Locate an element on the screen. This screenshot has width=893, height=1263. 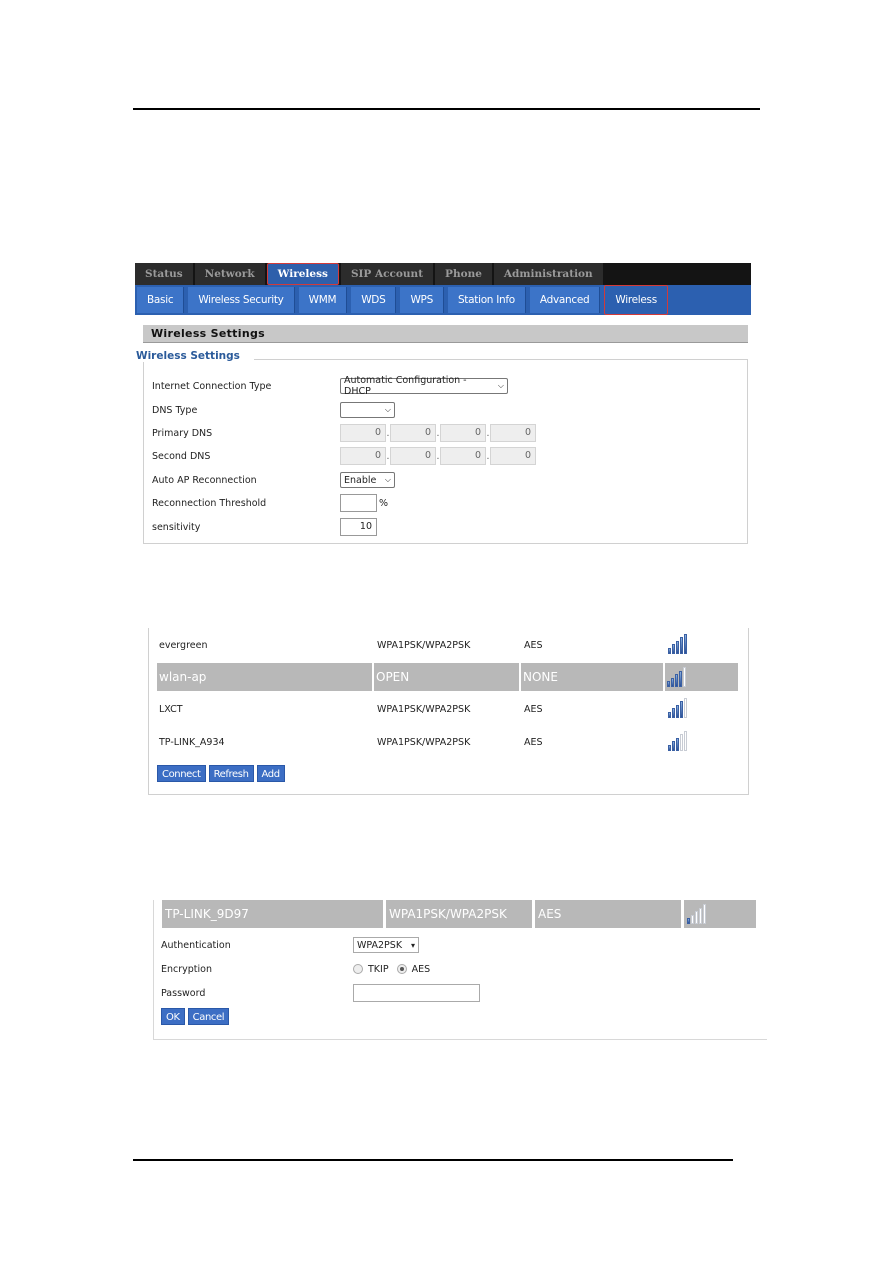
page-footer-rule is located at coordinates (433, 1160).